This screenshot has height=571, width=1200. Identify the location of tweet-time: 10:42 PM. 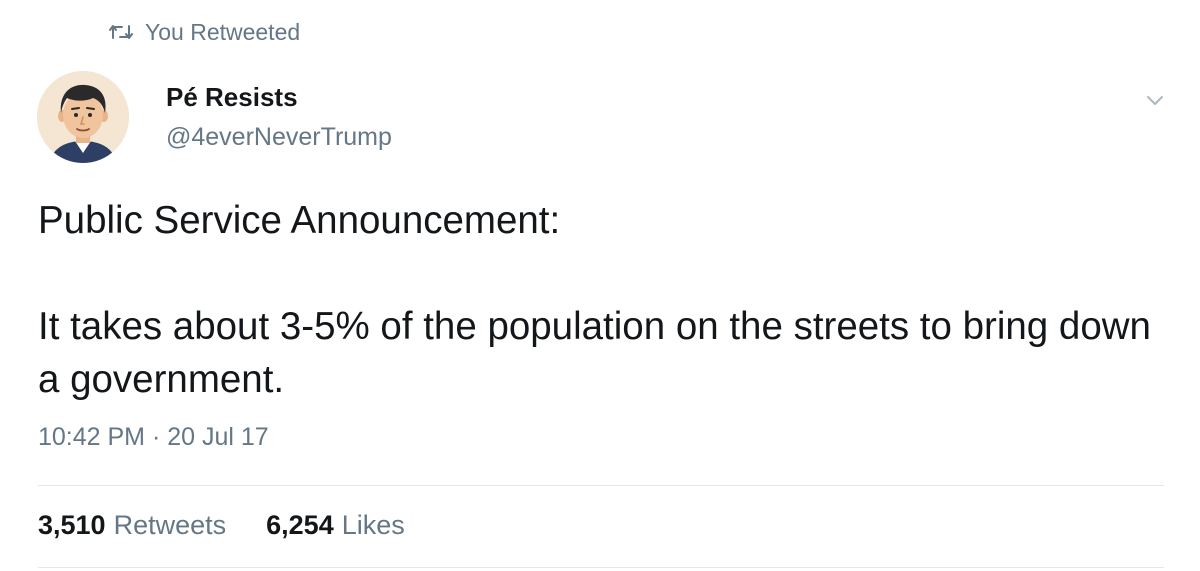
(92, 437).